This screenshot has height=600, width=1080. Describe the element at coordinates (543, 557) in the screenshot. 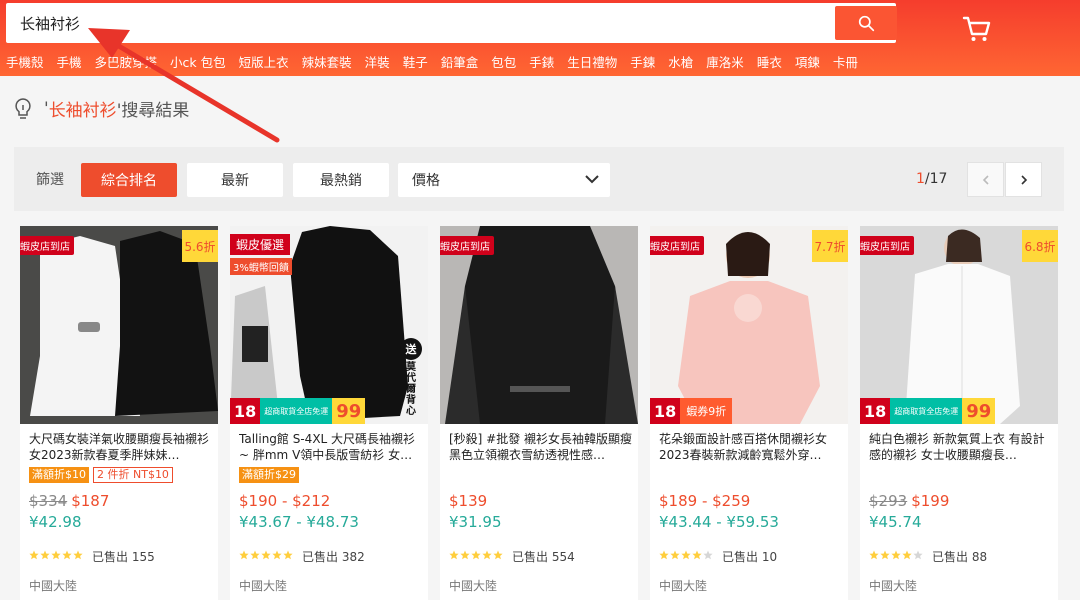

I see `sold-count: 已售出 554` at that location.